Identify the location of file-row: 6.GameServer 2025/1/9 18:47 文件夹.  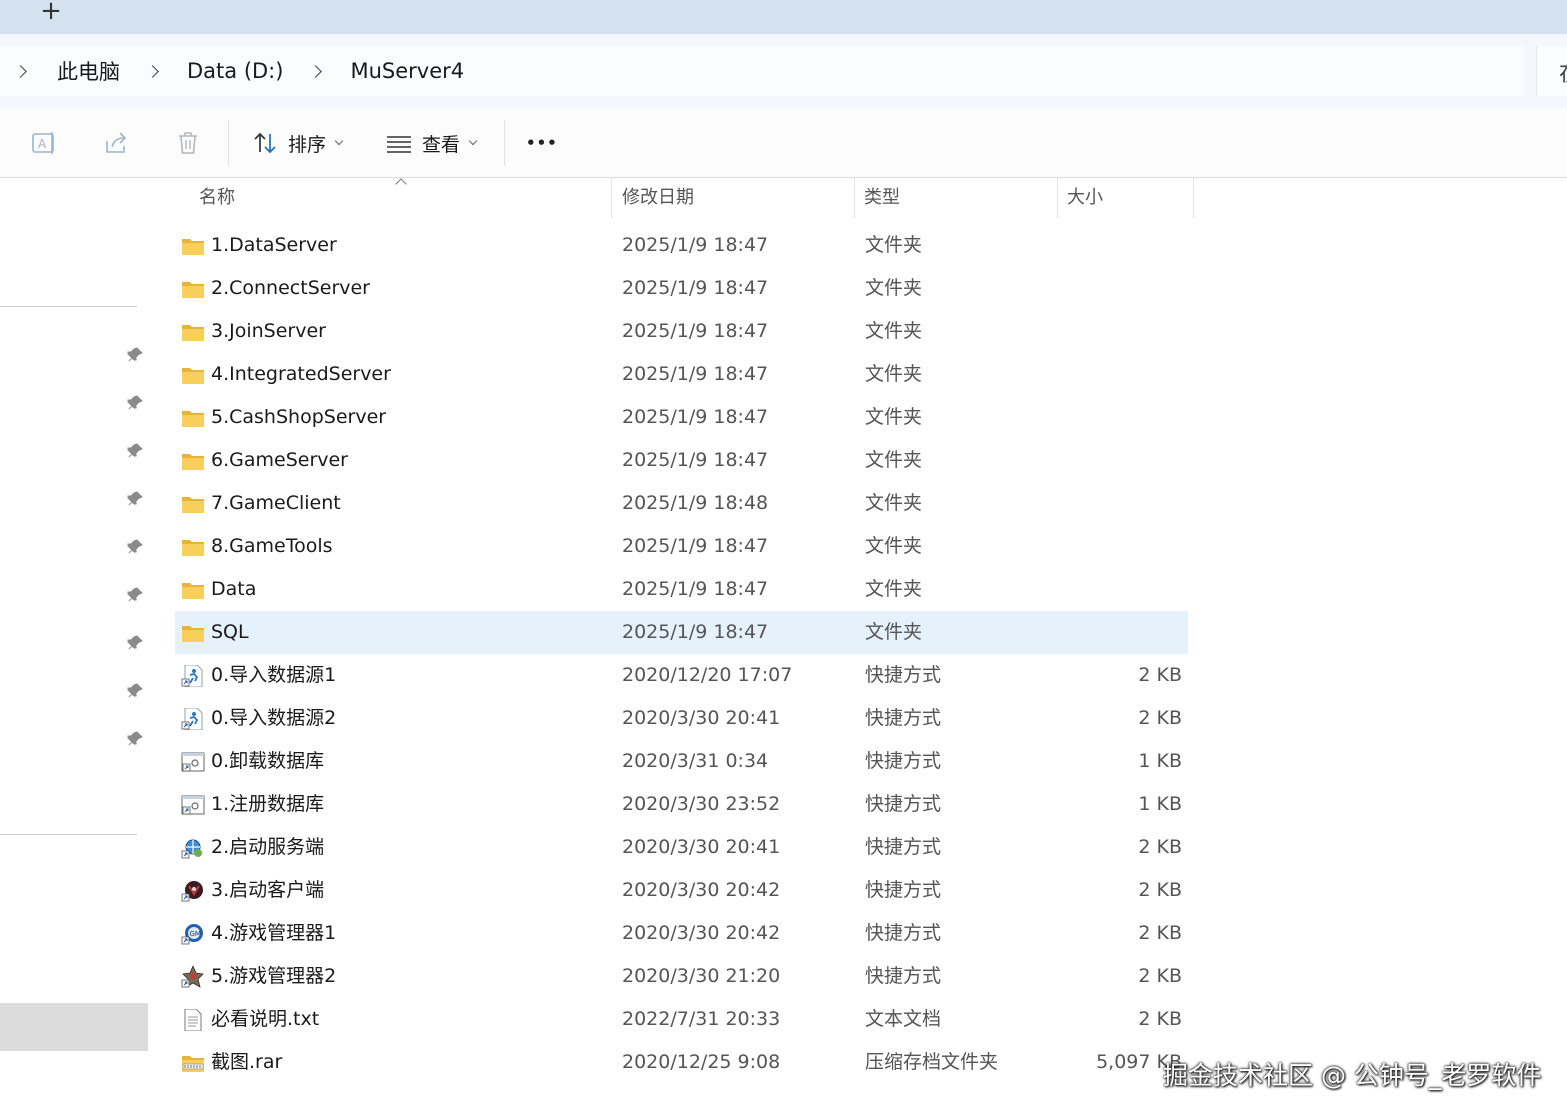
(681, 460).